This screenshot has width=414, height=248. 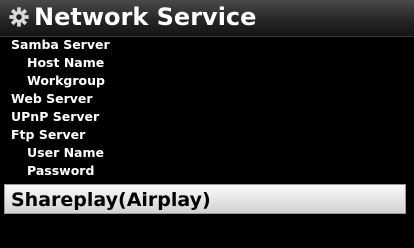 What do you see at coordinates (207, 153) in the screenshot?
I see `menu-item-user-name: User Name` at bounding box center [207, 153].